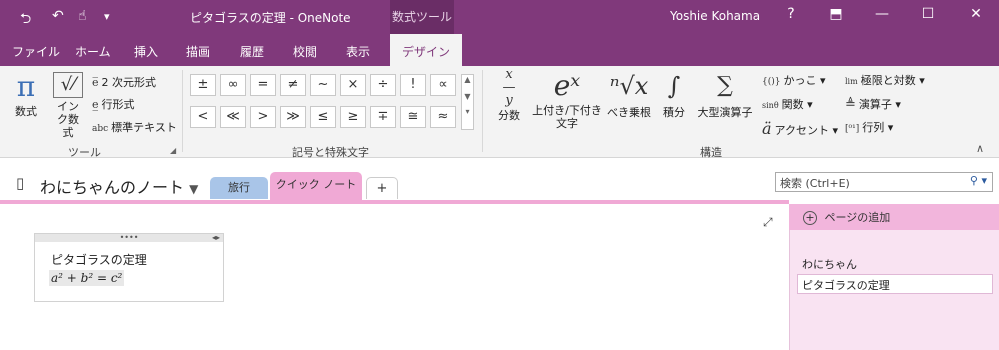 The image size is (999, 350). I want to click on tab-home: ホーム, so click(93, 51).